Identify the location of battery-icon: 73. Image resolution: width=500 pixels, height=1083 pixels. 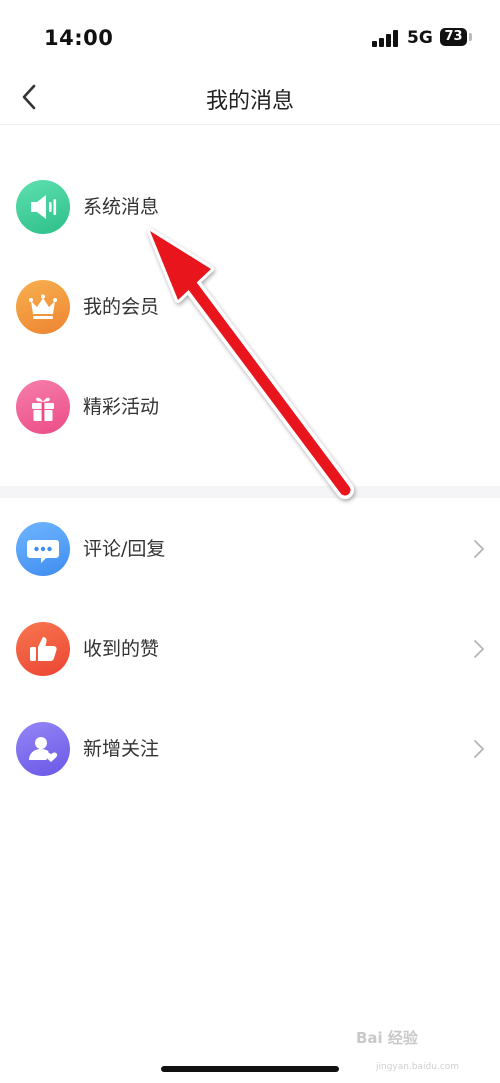
(453, 37).